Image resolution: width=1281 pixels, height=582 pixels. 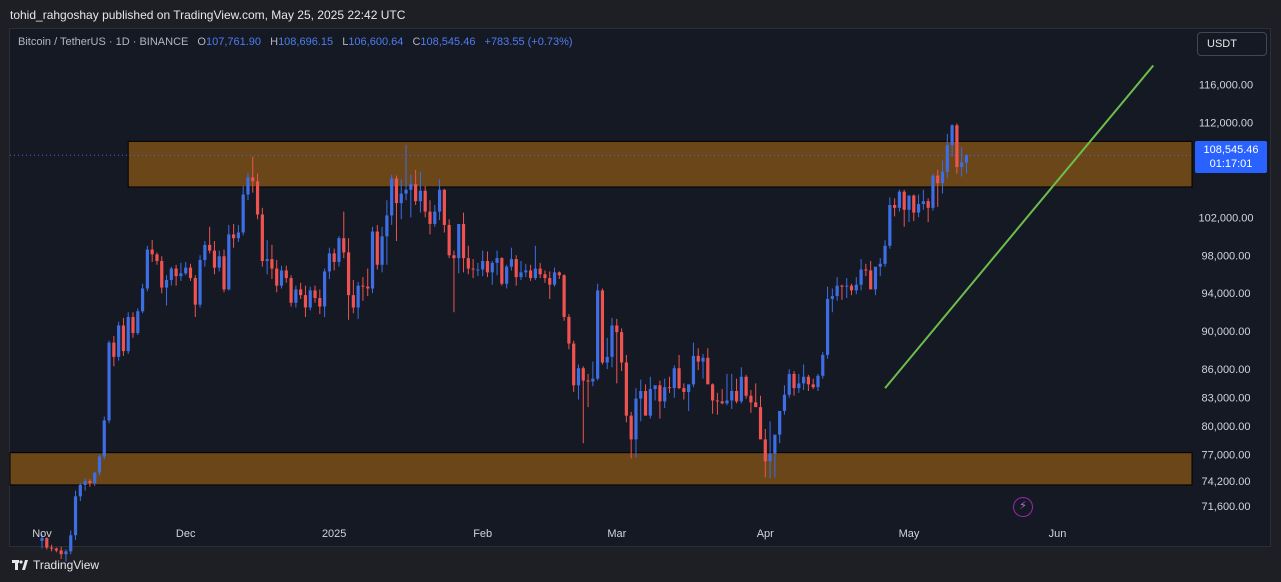 I want to click on high-label: H, so click(x=274, y=42).